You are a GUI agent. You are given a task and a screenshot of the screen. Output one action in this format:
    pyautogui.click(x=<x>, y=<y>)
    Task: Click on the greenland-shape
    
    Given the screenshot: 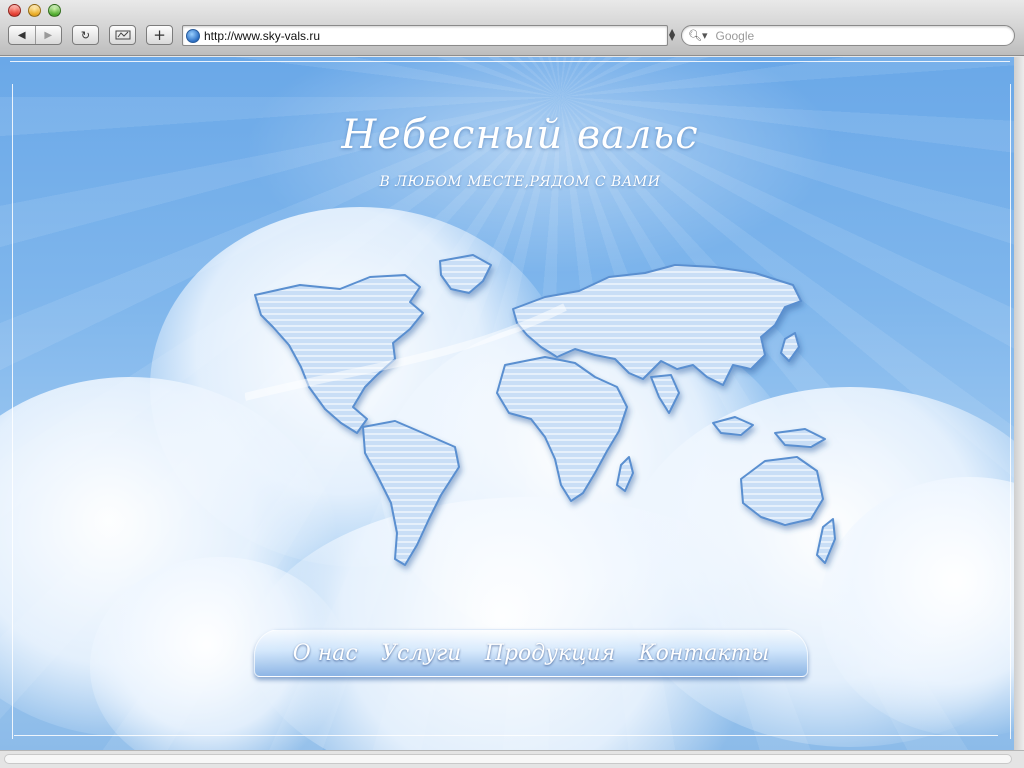 What is the action you would take?
    pyautogui.click(x=465, y=274)
    